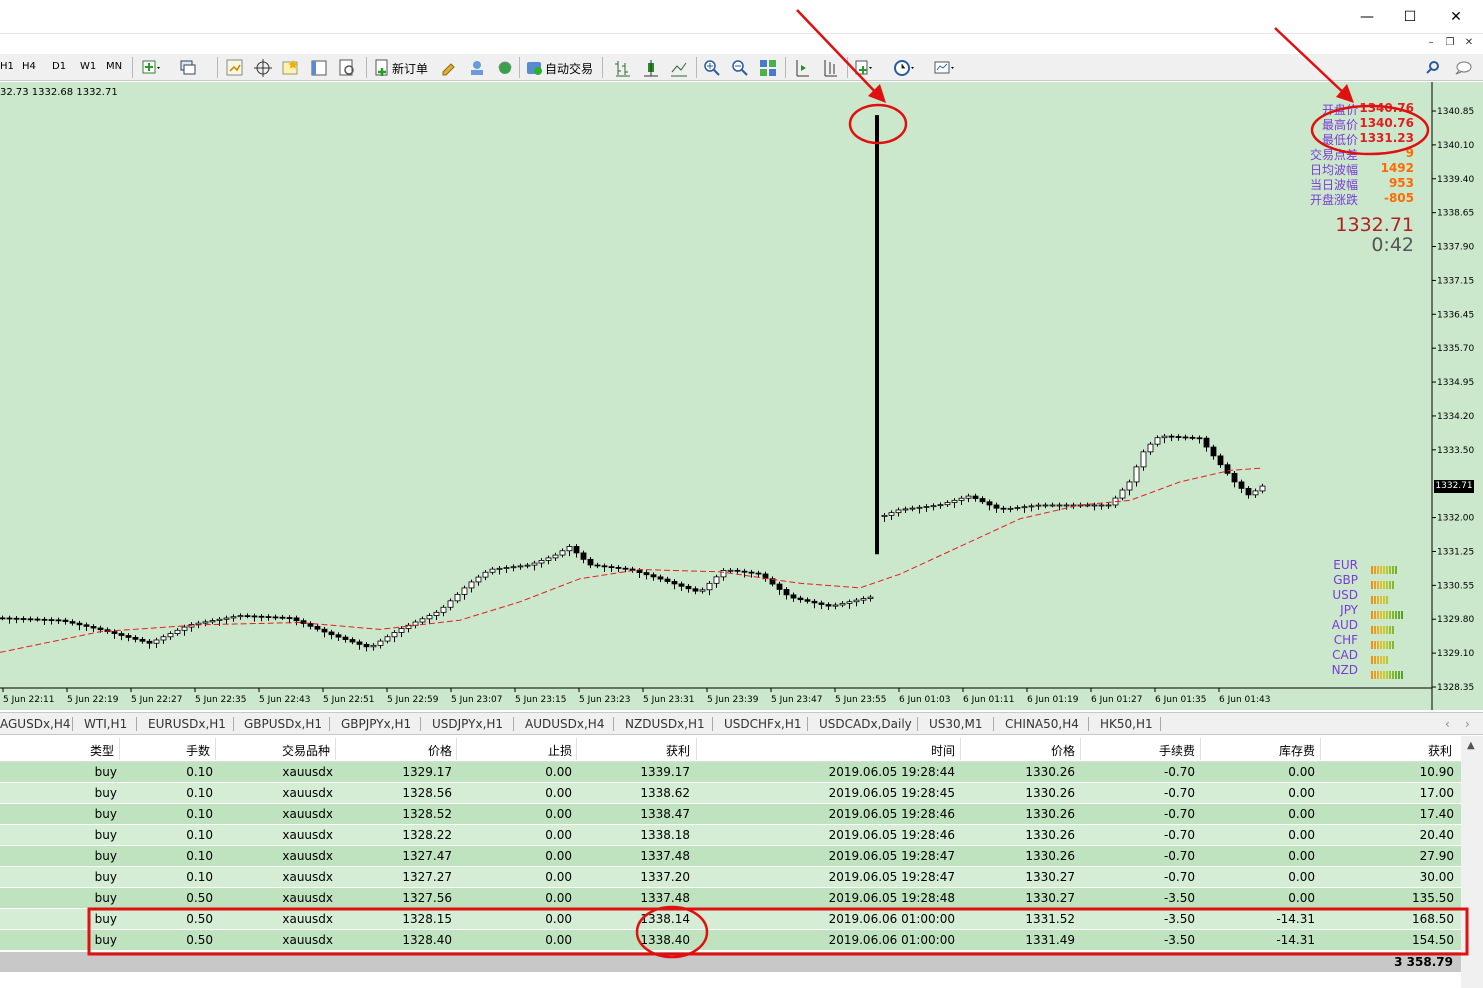 This screenshot has height=988, width=1483. What do you see at coordinates (623, 68) in the screenshot?
I see `bar-chart-icon` at bounding box center [623, 68].